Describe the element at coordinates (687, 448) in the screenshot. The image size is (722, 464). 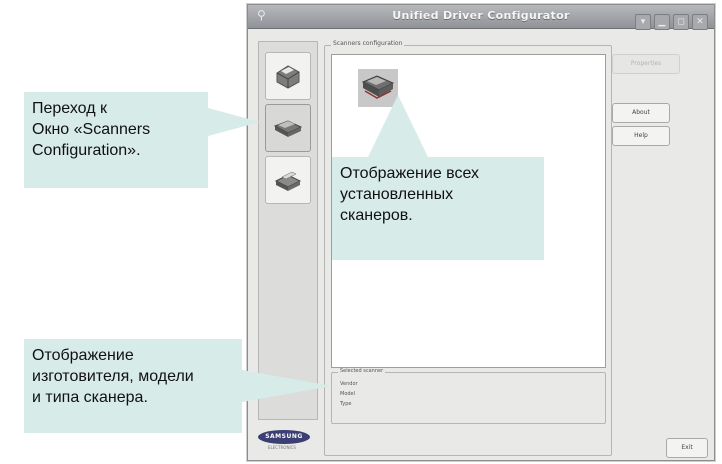
I see `exit-button: Exit` at that location.